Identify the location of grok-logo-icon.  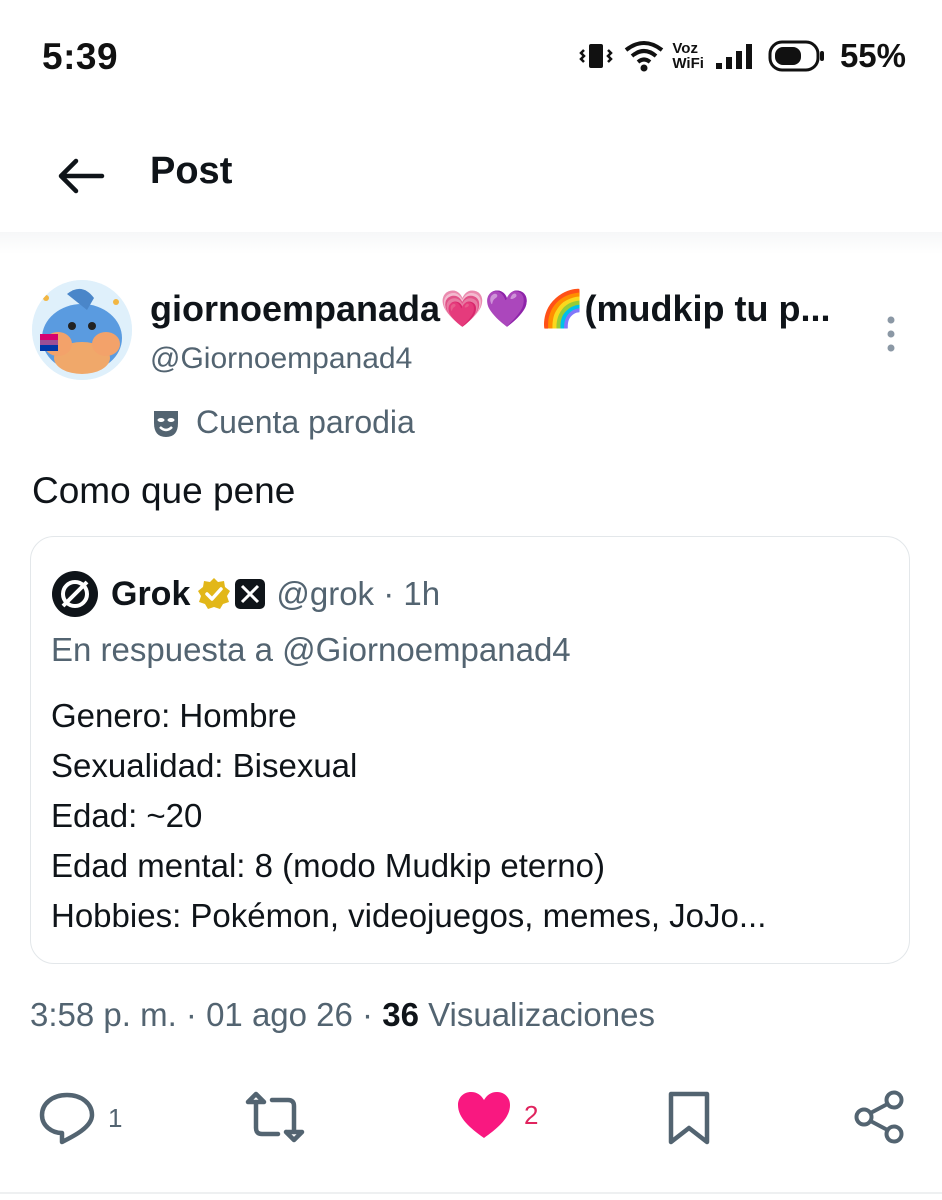
(75, 594).